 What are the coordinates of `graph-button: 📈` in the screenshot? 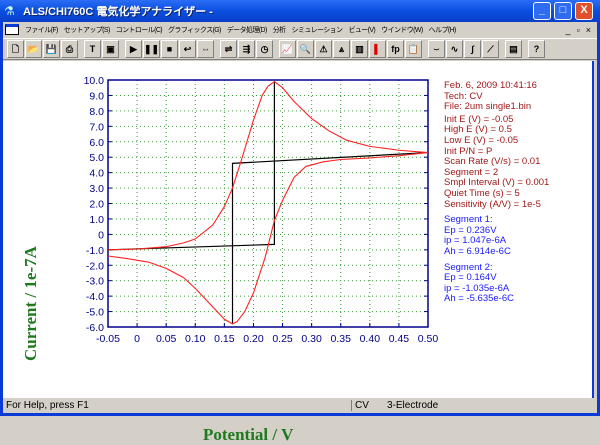 It's located at (287, 49).